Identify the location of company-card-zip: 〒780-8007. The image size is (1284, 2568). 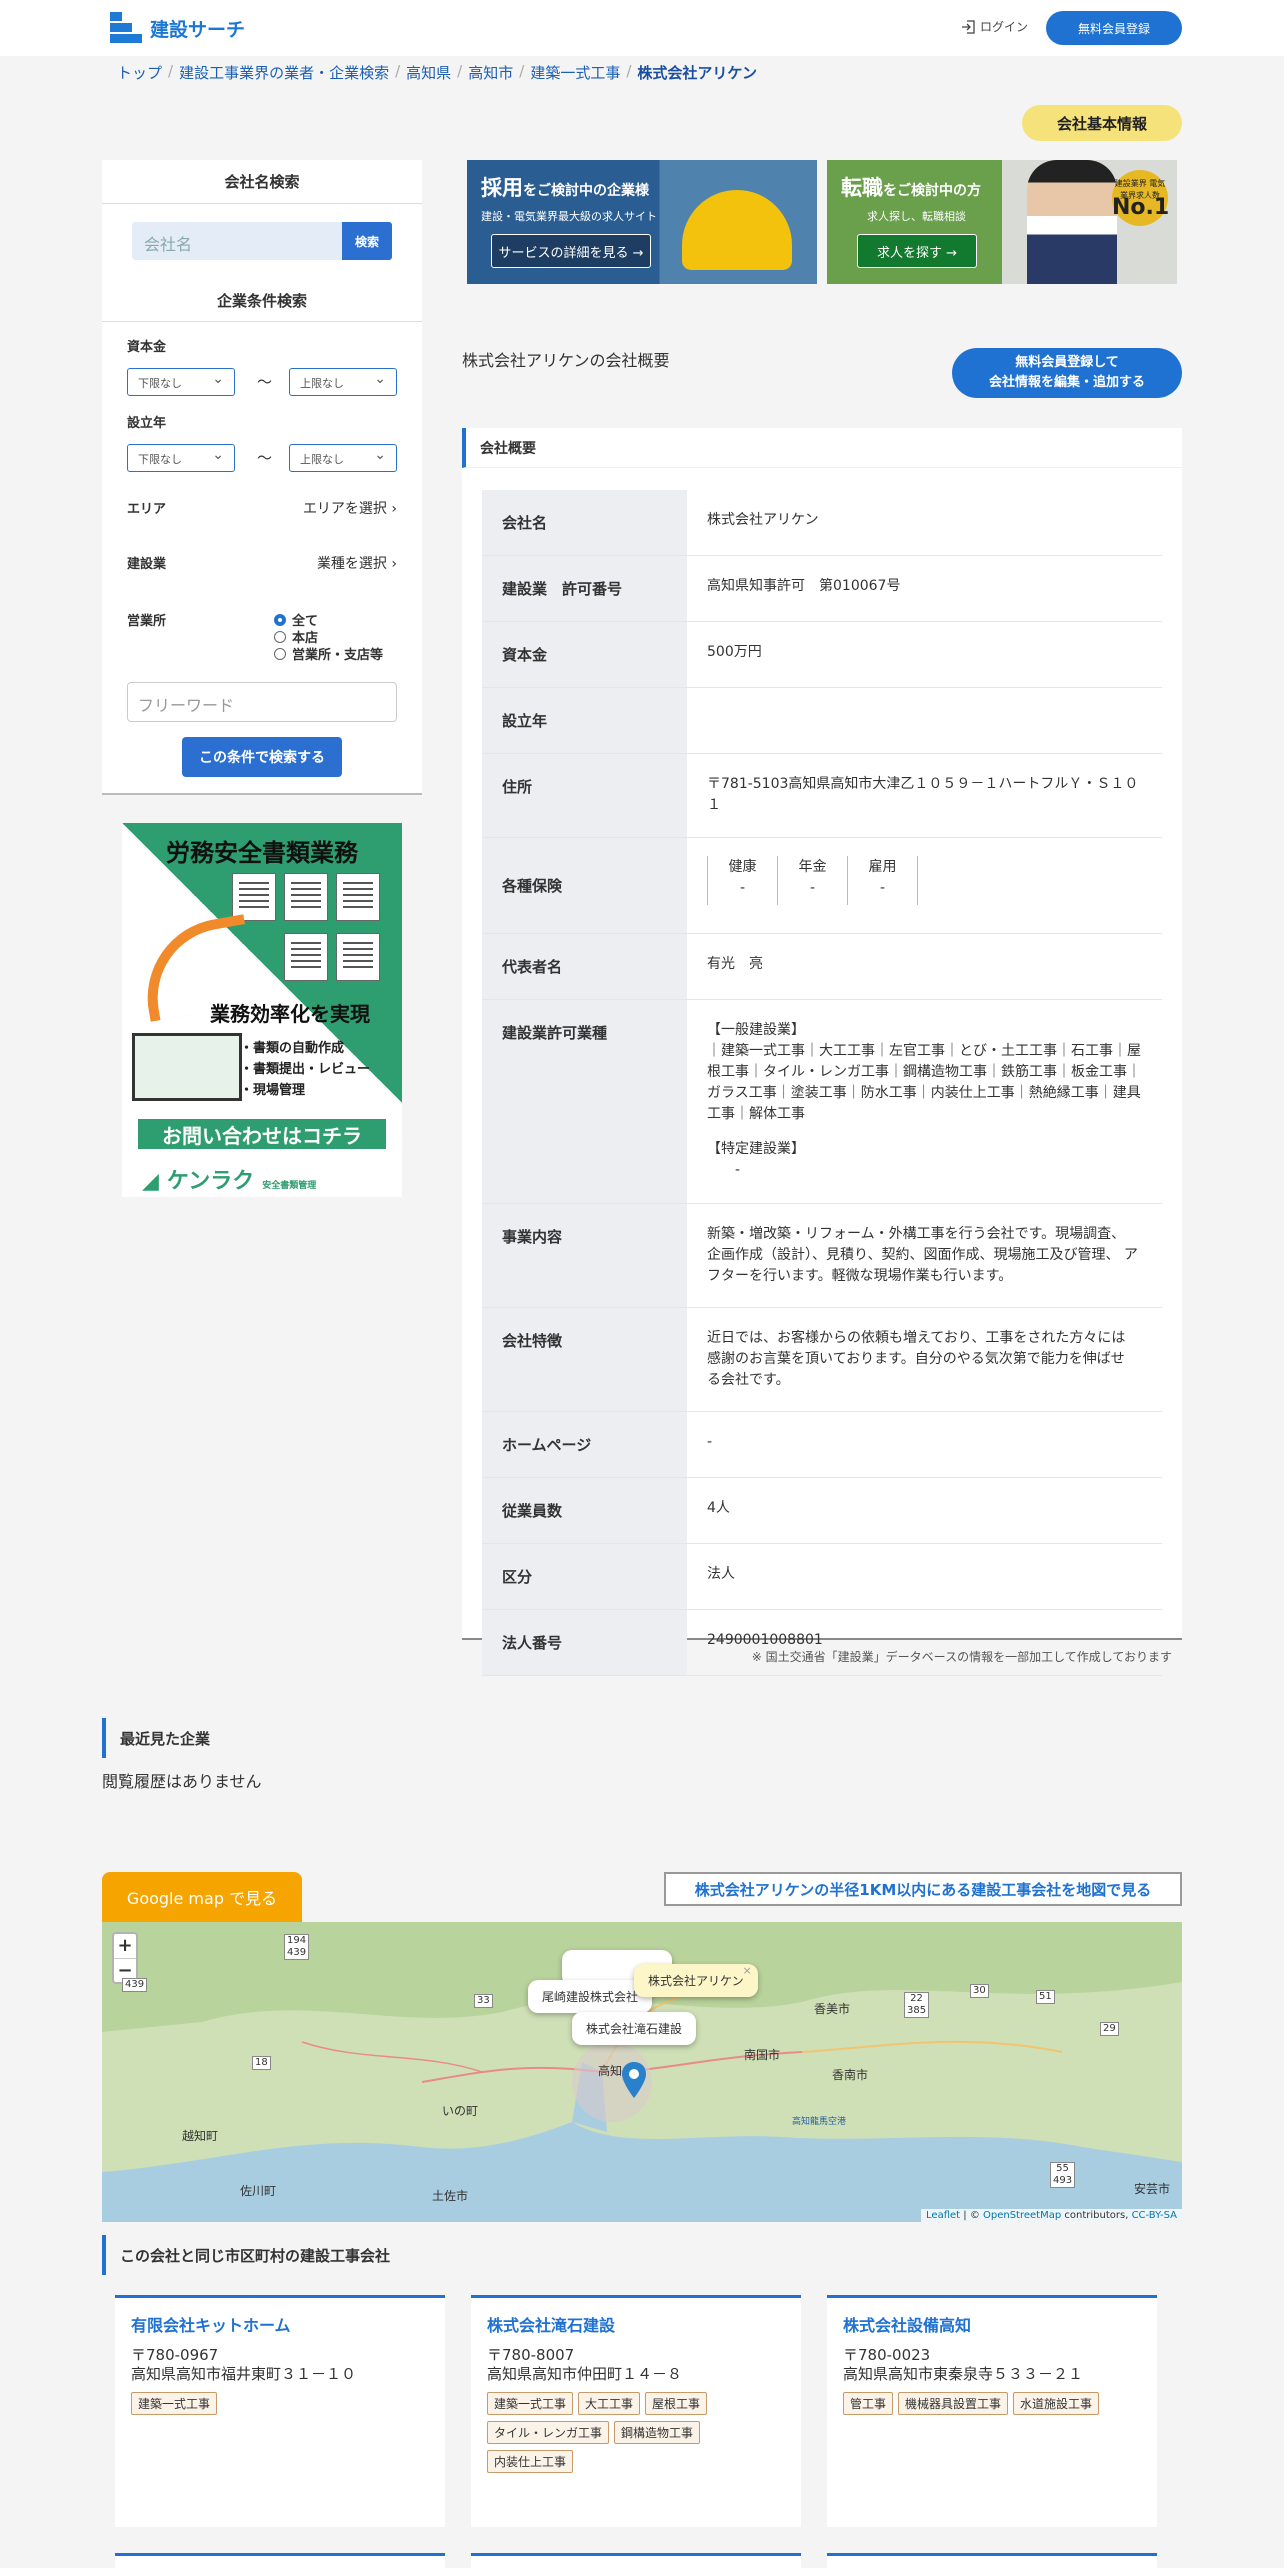
(531, 2355).